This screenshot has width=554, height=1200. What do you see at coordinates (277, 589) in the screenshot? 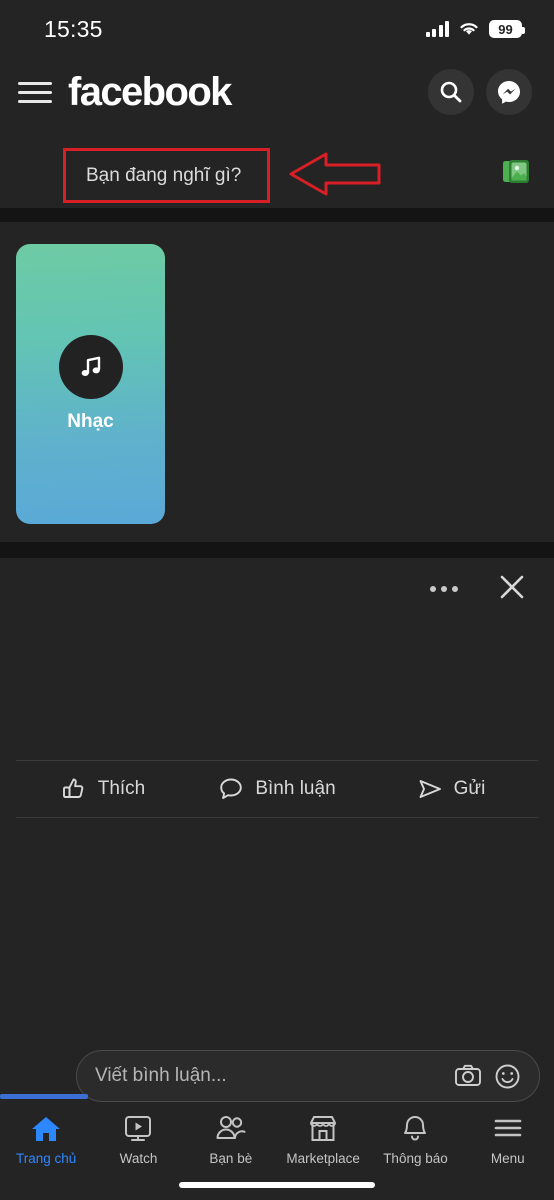
I see `post-header` at bounding box center [277, 589].